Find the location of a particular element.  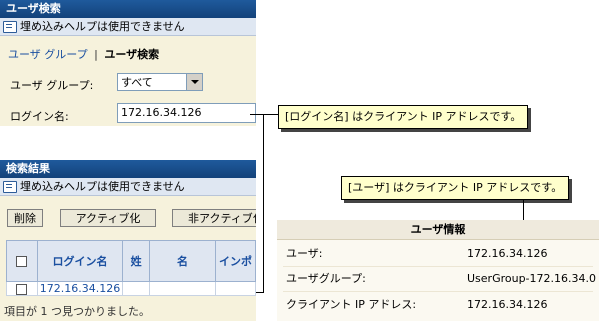

user-group-select-value: すべて is located at coordinates (137, 82).